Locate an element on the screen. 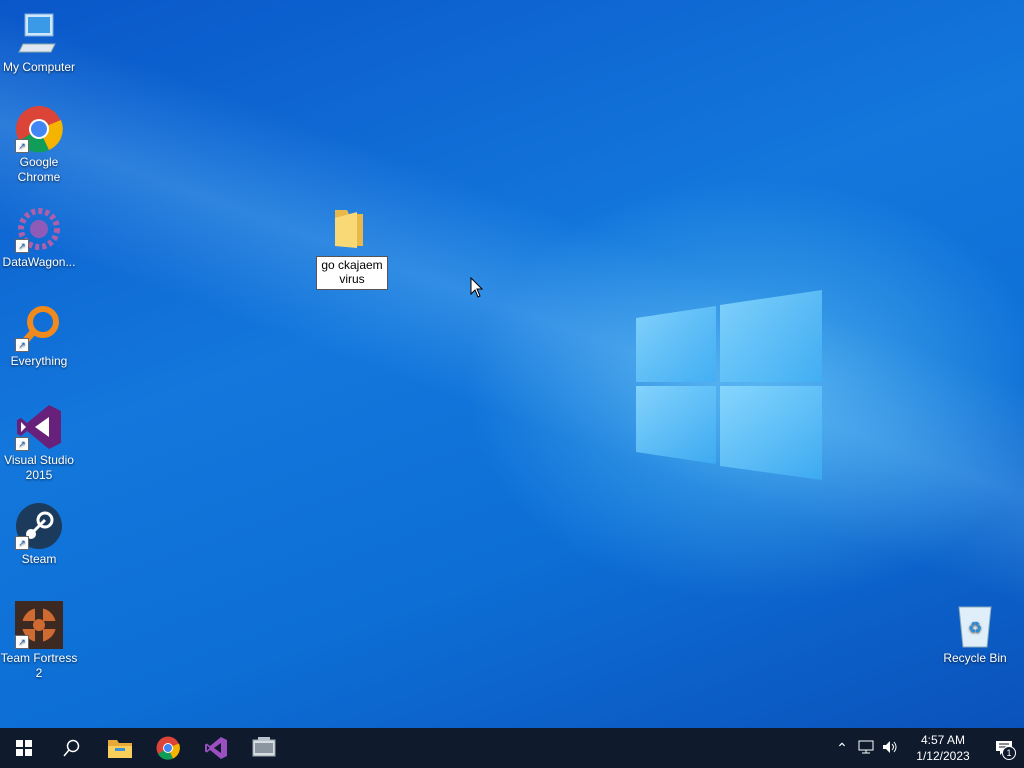 The width and height of the screenshot is (1024, 768). taskbar-app is located at coordinates (264, 748).